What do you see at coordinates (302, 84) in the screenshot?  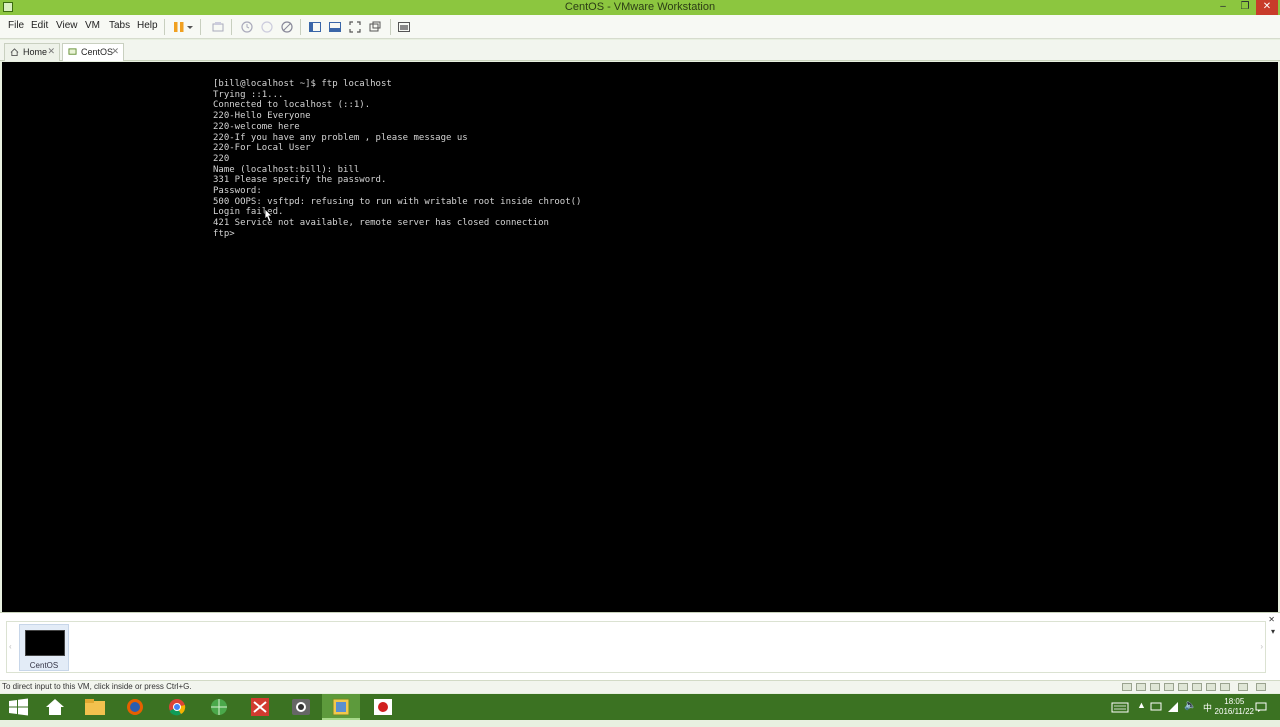 I see `console-line: [bill@localhost ~]$ ftp localhost` at bounding box center [302, 84].